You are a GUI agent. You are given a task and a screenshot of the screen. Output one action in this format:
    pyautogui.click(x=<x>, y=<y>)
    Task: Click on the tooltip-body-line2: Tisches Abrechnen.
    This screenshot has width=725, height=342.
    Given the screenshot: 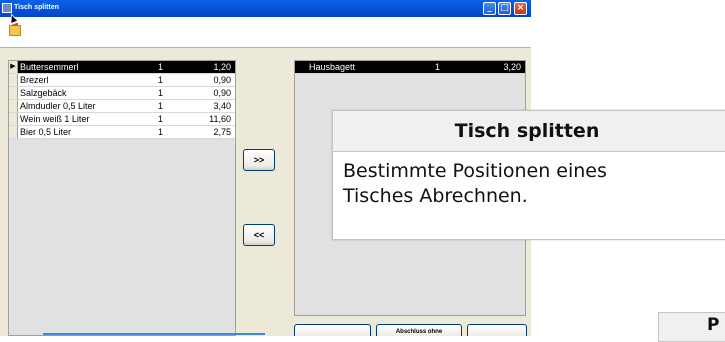 What is the action you would take?
    pyautogui.click(x=435, y=196)
    